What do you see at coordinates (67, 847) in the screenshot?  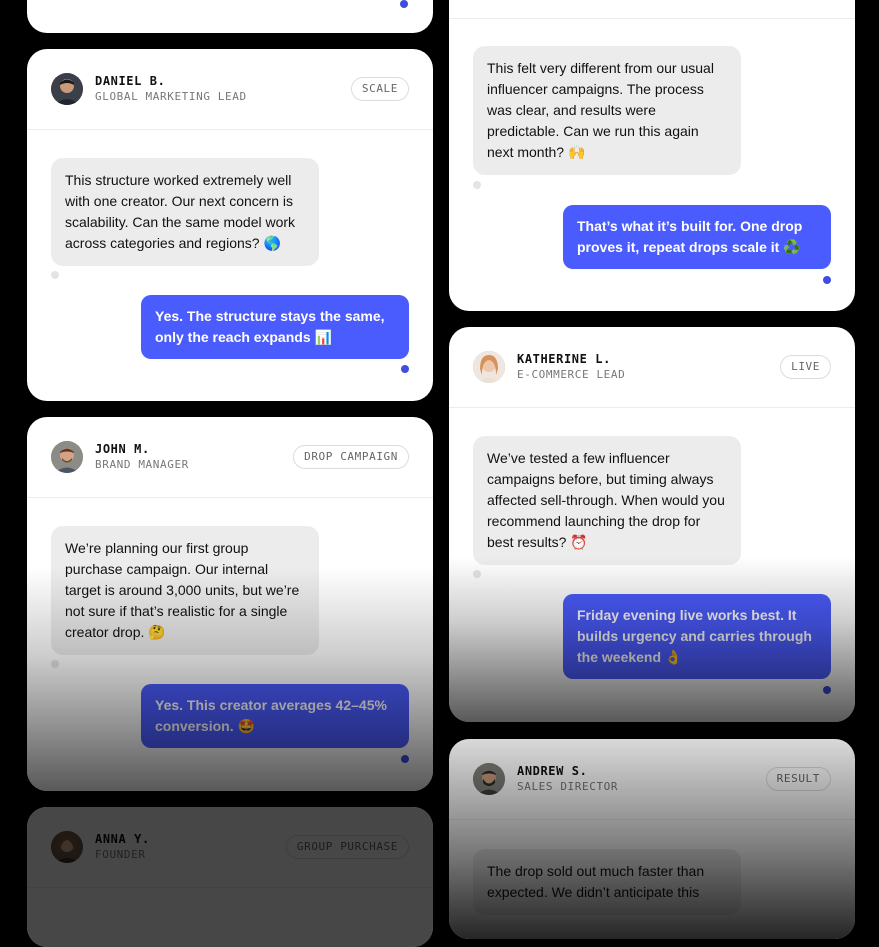 I see `avatar-anna` at bounding box center [67, 847].